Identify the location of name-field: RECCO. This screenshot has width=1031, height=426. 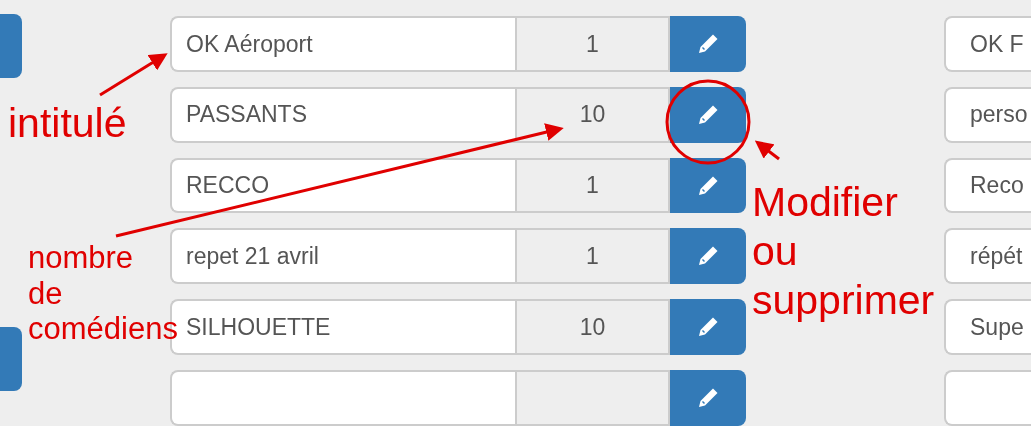
(342, 185).